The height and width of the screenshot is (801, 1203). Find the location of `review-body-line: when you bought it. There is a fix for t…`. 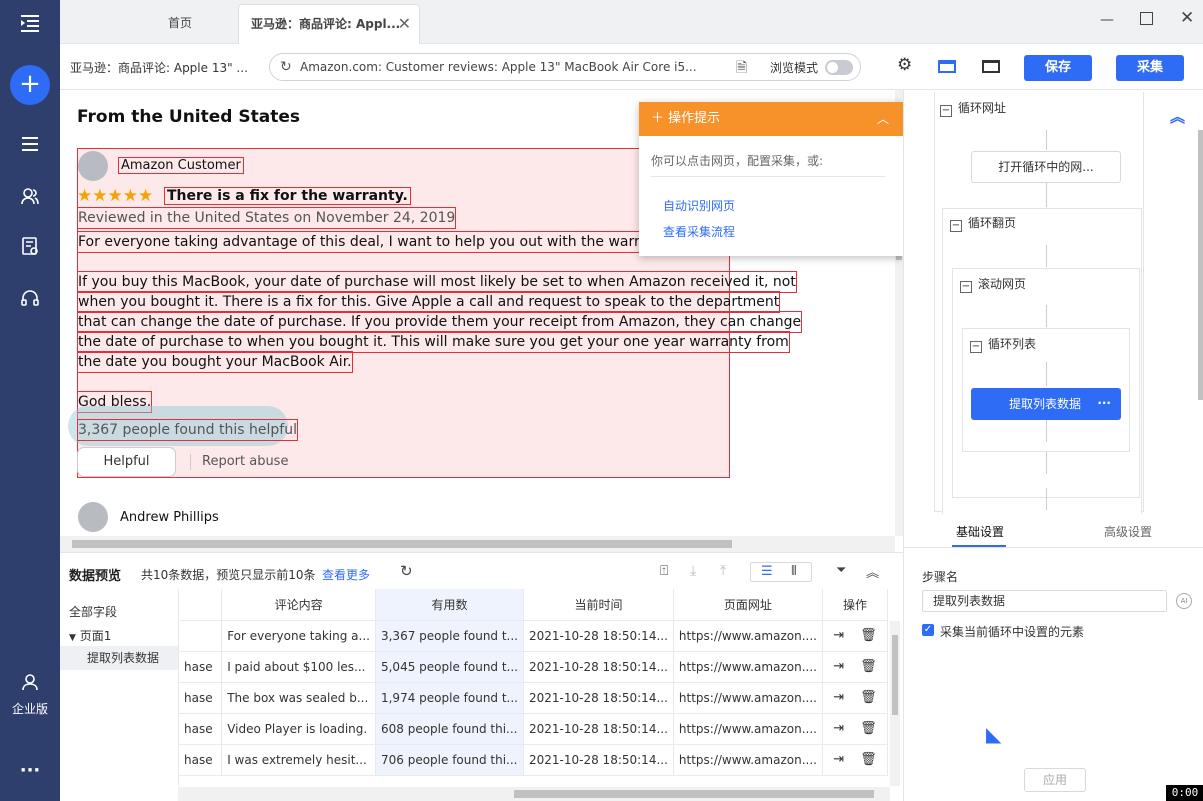

review-body-line: when you bought it. There is a fix for t… is located at coordinates (429, 302).